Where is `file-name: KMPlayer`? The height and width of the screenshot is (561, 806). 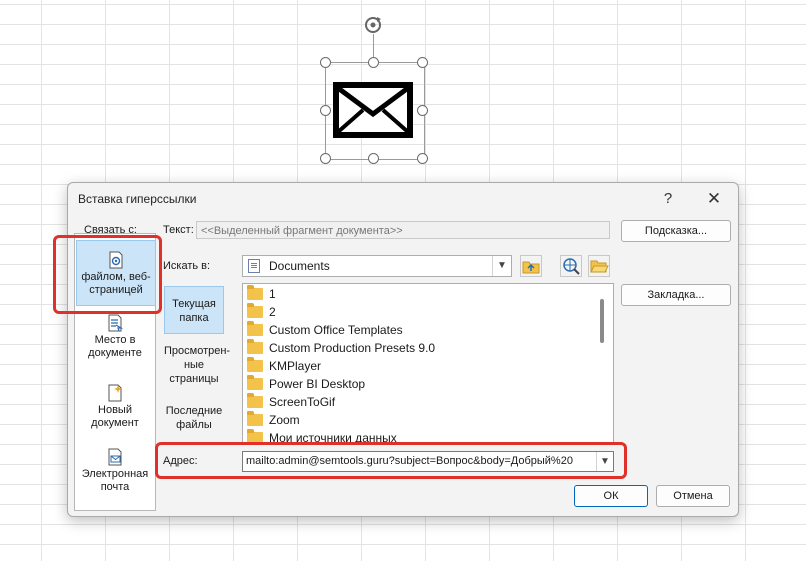 file-name: KMPlayer is located at coordinates (295, 366).